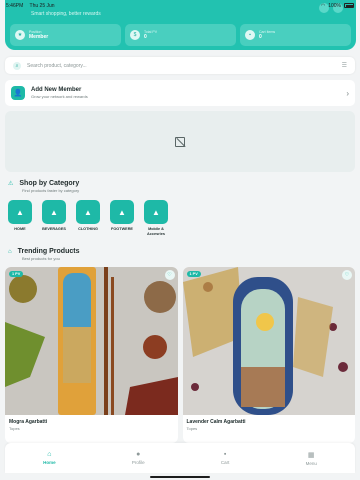  What do you see at coordinates (11, 184) in the screenshot?
I see `category-section-icon: ⚠` at bounding box center [11, 184].